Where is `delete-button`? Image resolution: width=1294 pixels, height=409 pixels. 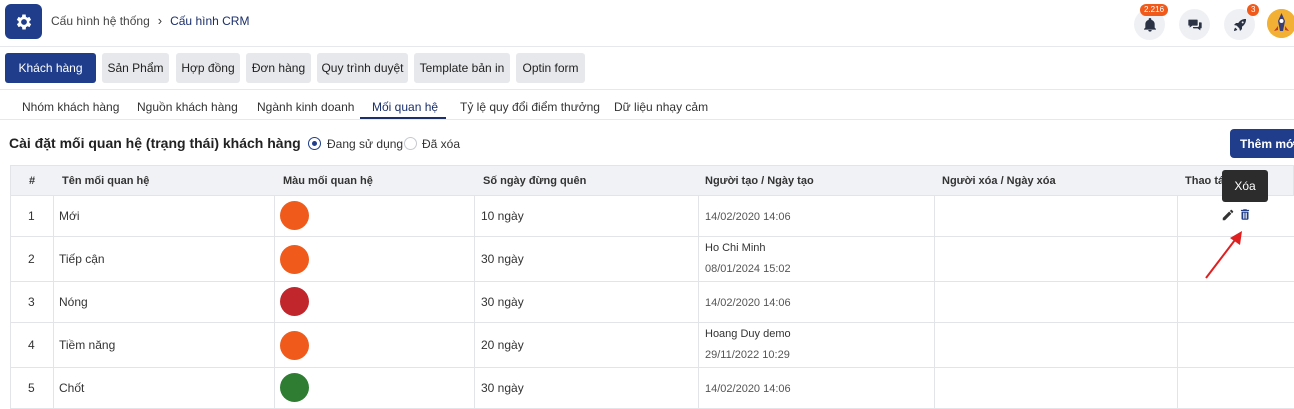
delete-button is located at coordinates (1245, 217).